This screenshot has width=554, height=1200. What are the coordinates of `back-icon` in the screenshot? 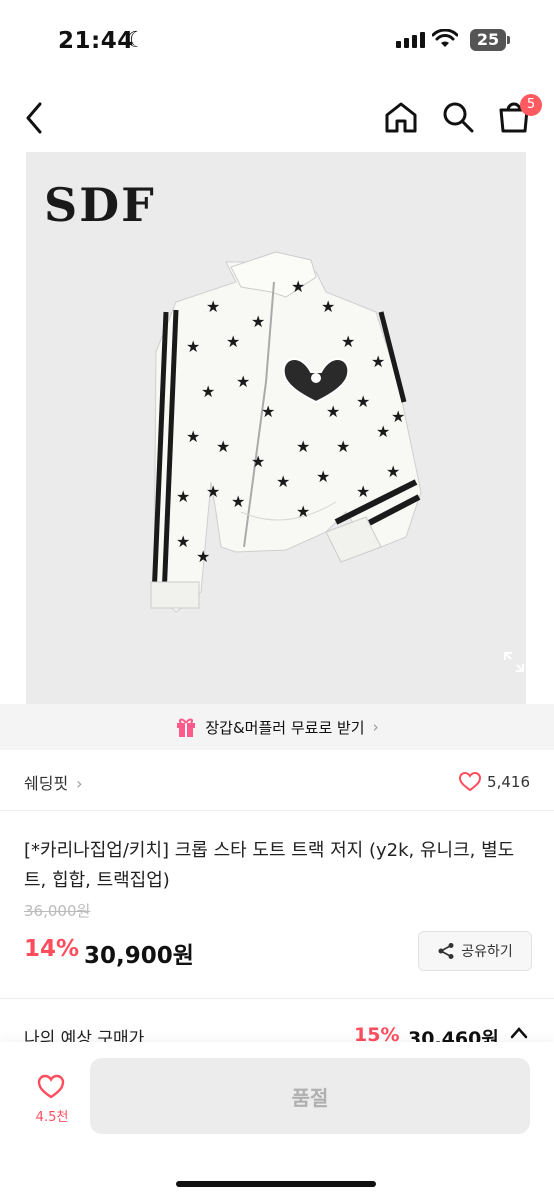 It's located at (34, 118).